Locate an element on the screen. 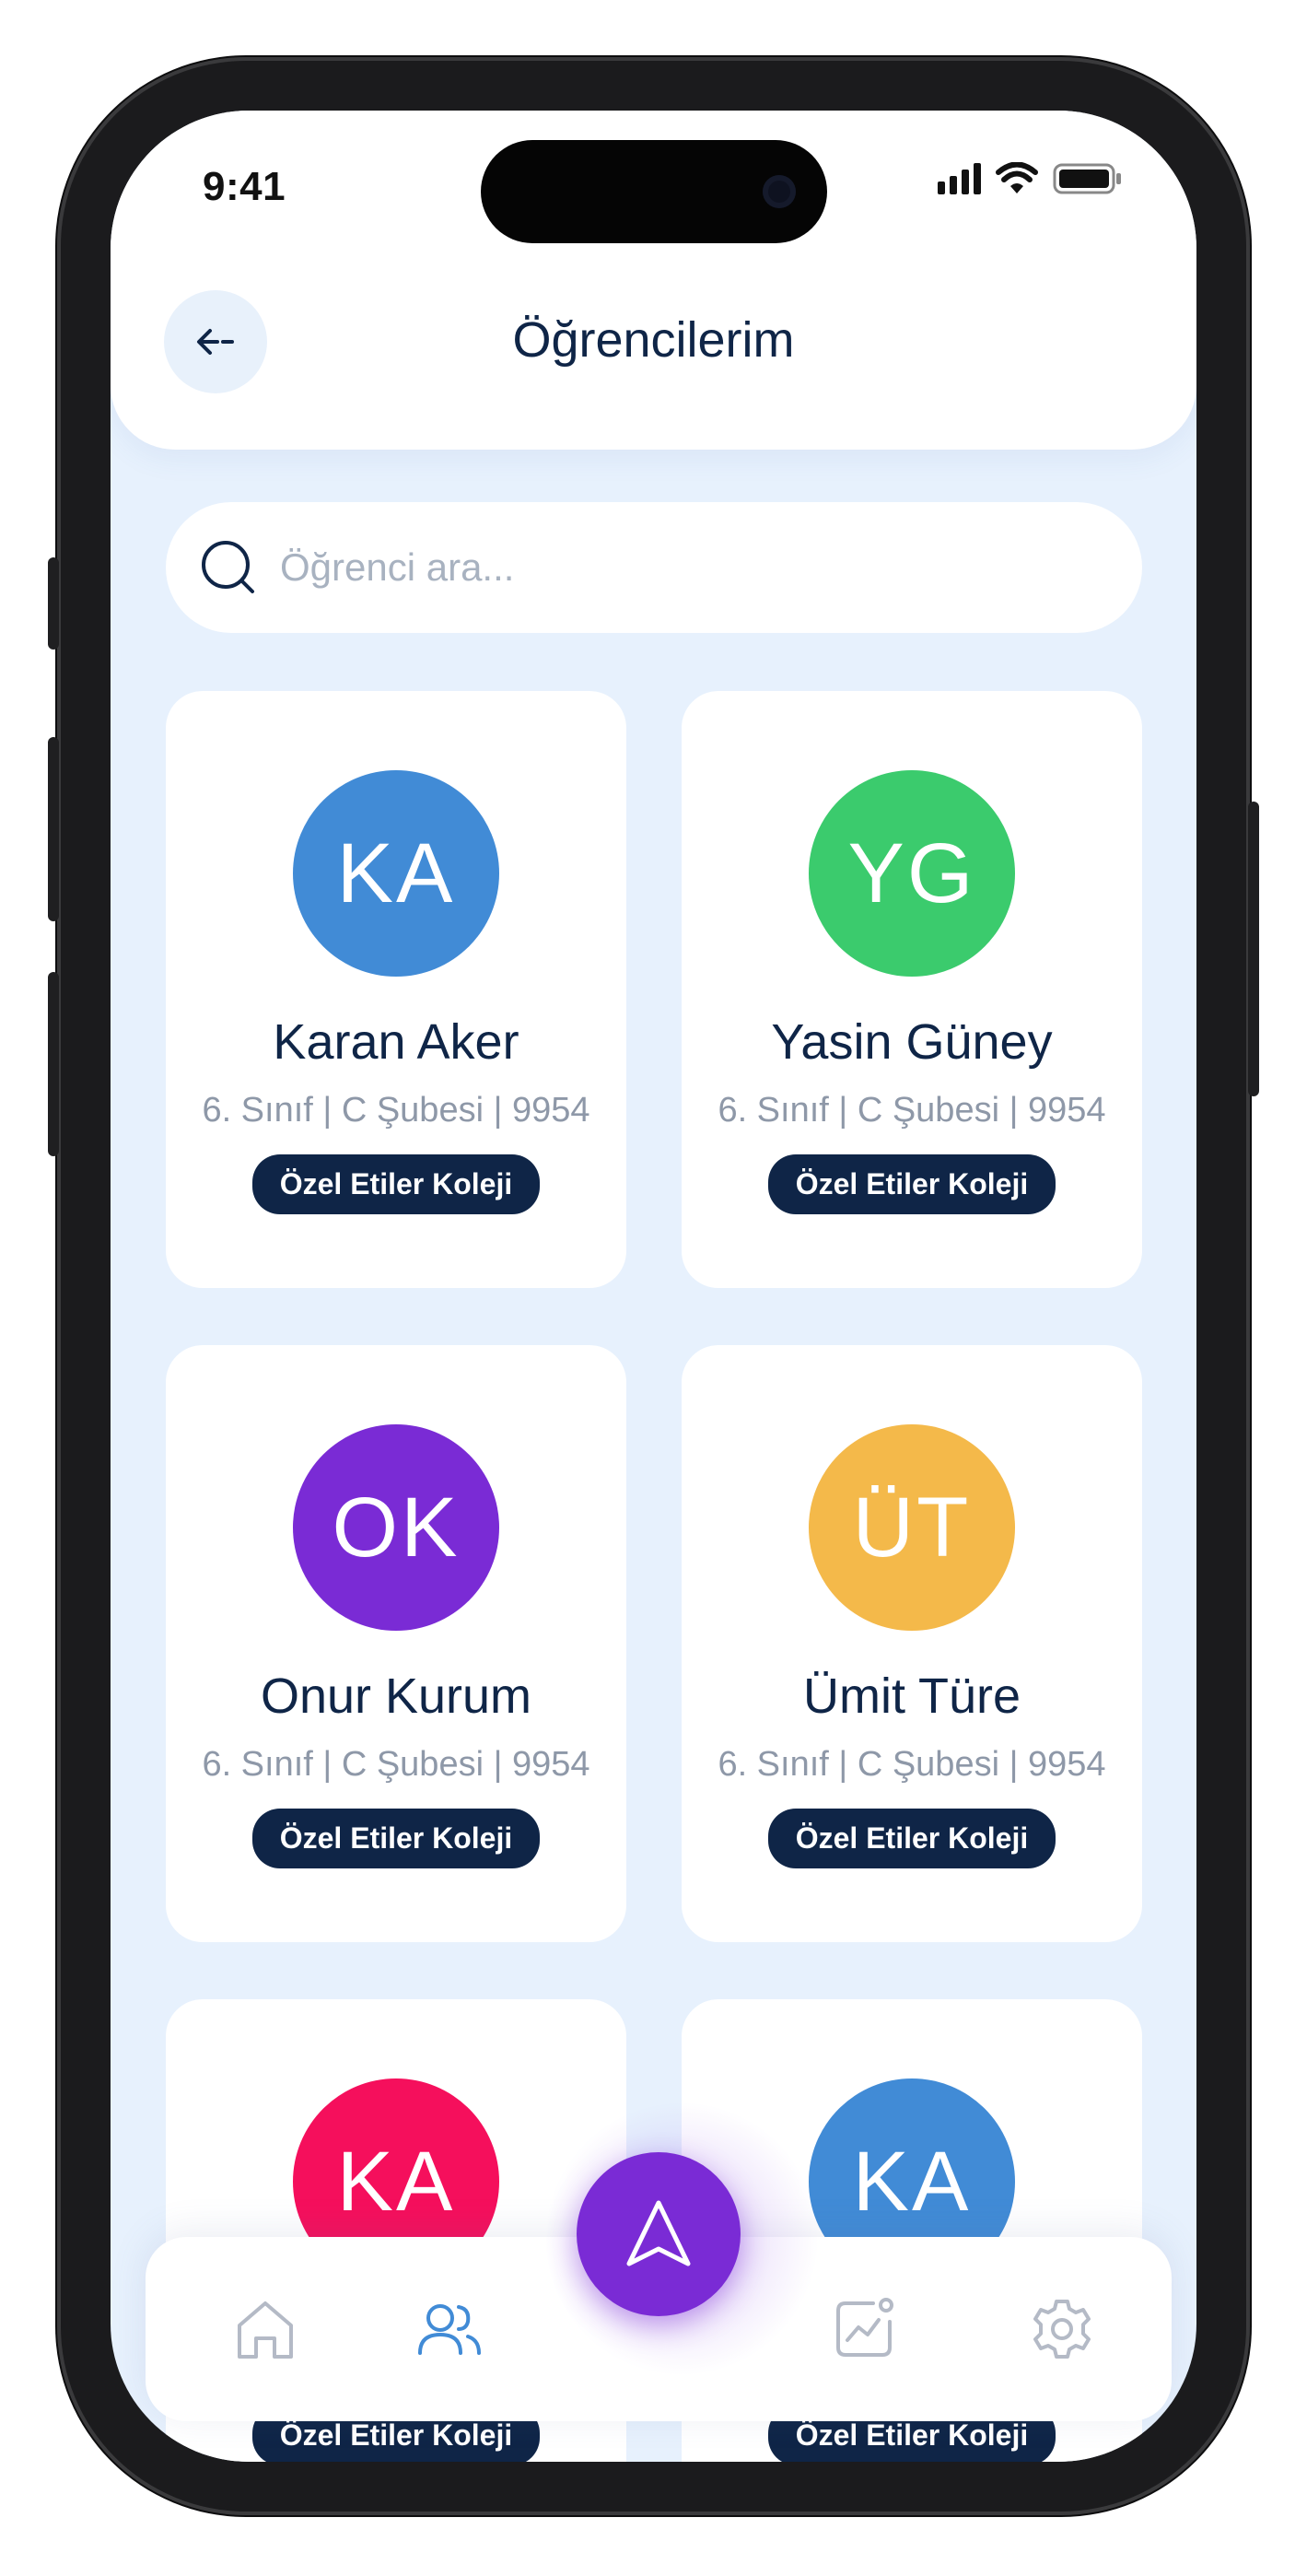 Image resolution: width=1307 pixels, height=2576 pixels. home-icon is located at coordinates (266, 2330).